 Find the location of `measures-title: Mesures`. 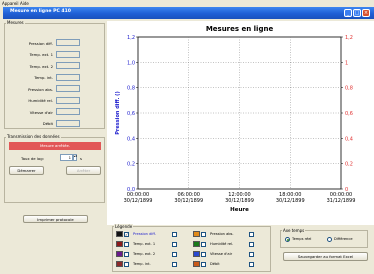

measures-title: Mesures is located at coordinates (15, 22).